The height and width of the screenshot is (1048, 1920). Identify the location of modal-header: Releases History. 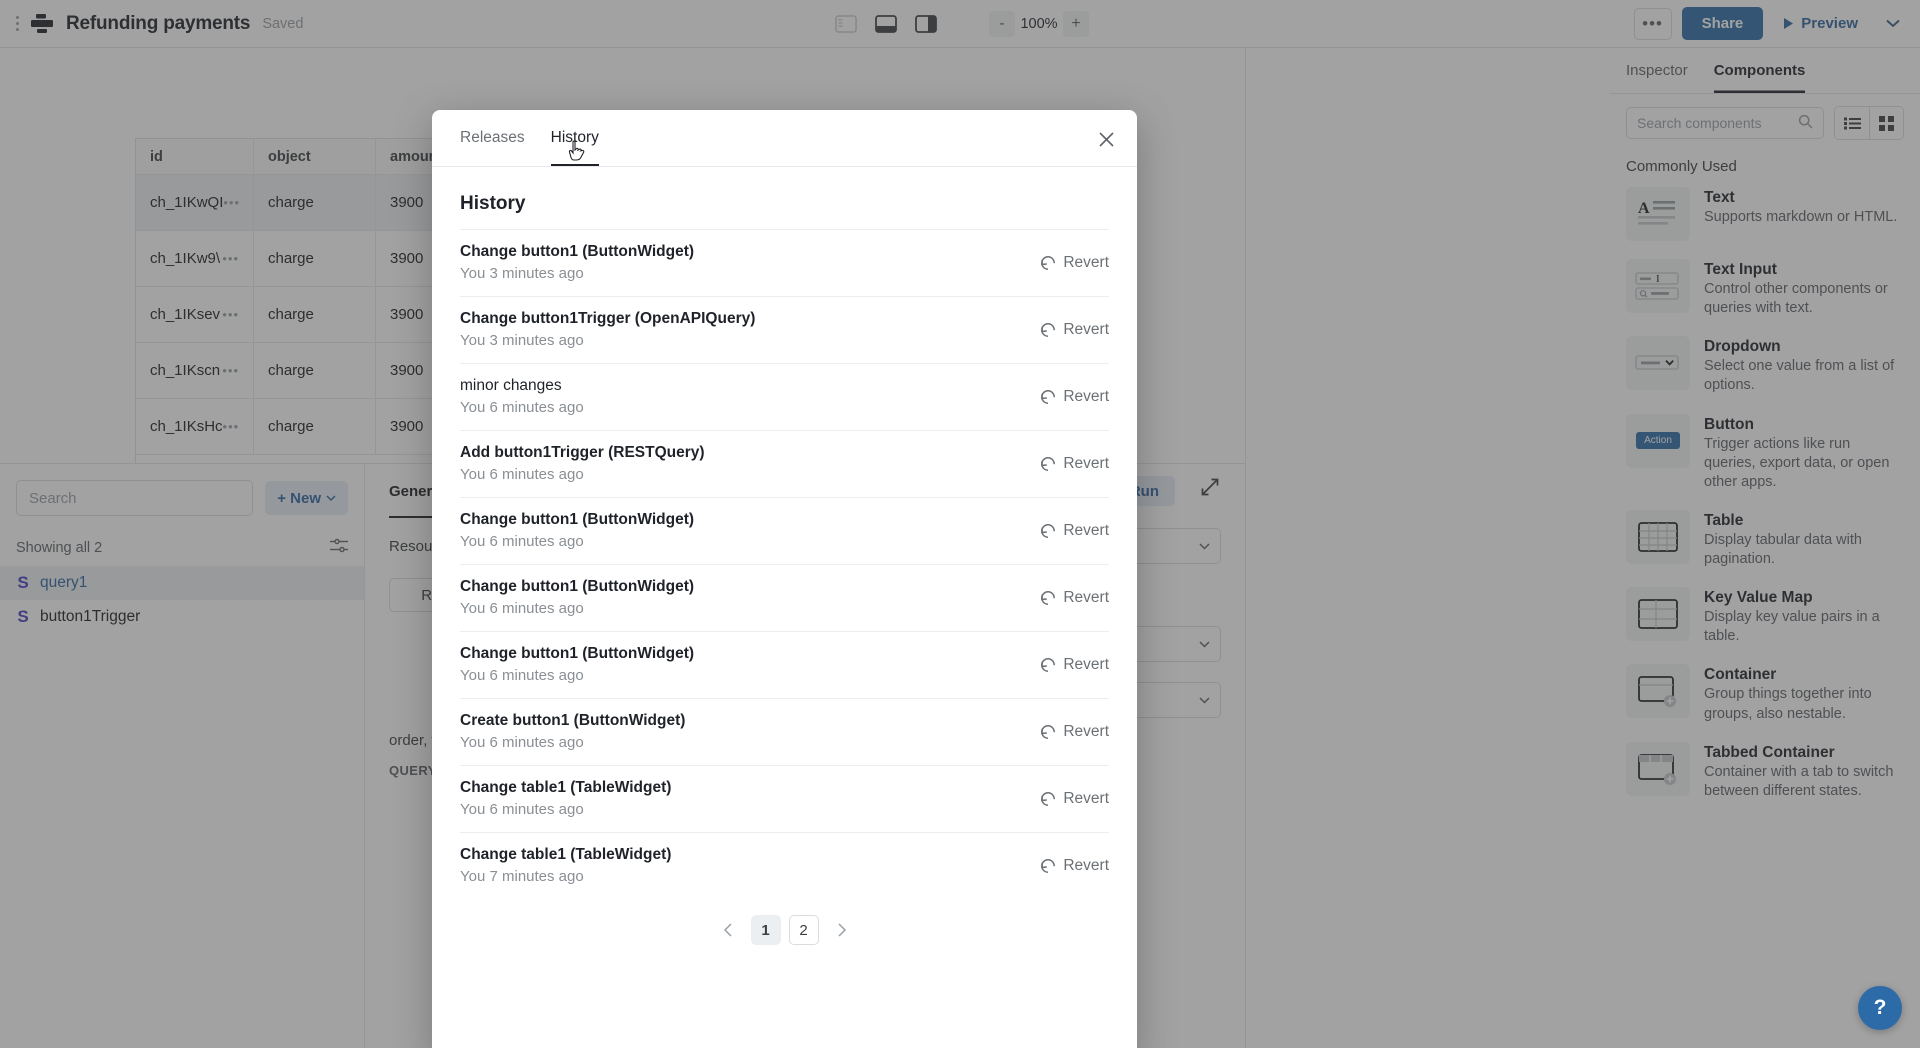
(784, 138).